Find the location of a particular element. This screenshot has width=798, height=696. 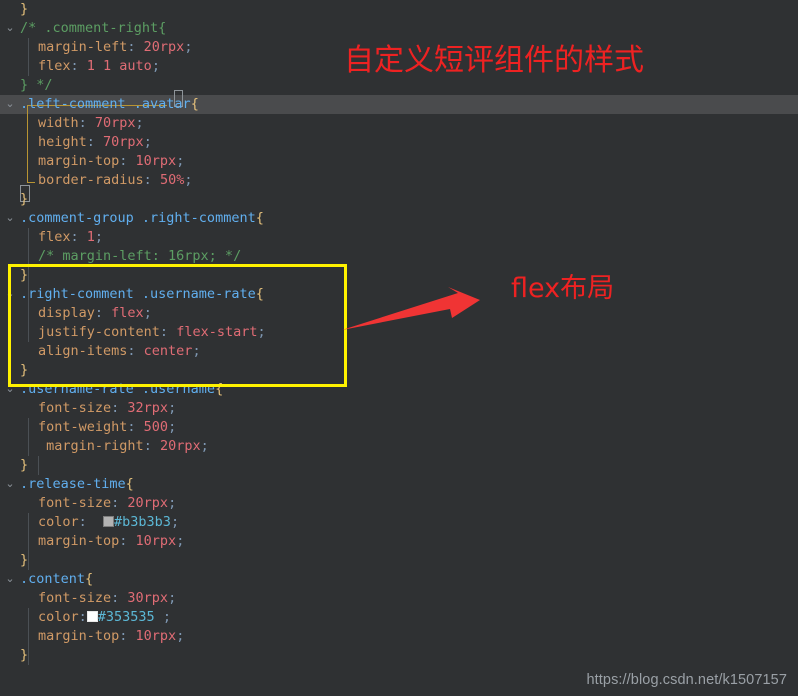

code-line-text: color: #353535 ; is located at coordinates (104, 617).